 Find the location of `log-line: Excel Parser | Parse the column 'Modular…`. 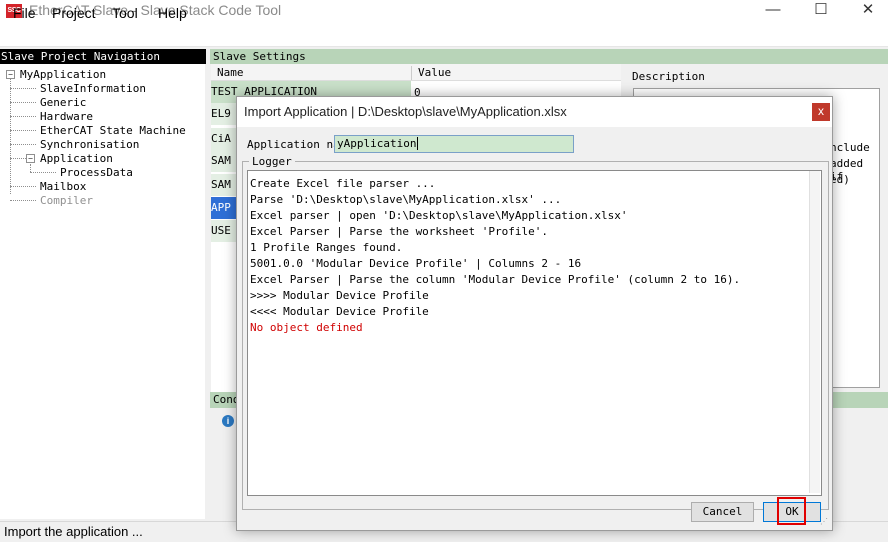

log-line: Excel Parser | Parse the column 'Modular… is located at coordinates (495, 279).